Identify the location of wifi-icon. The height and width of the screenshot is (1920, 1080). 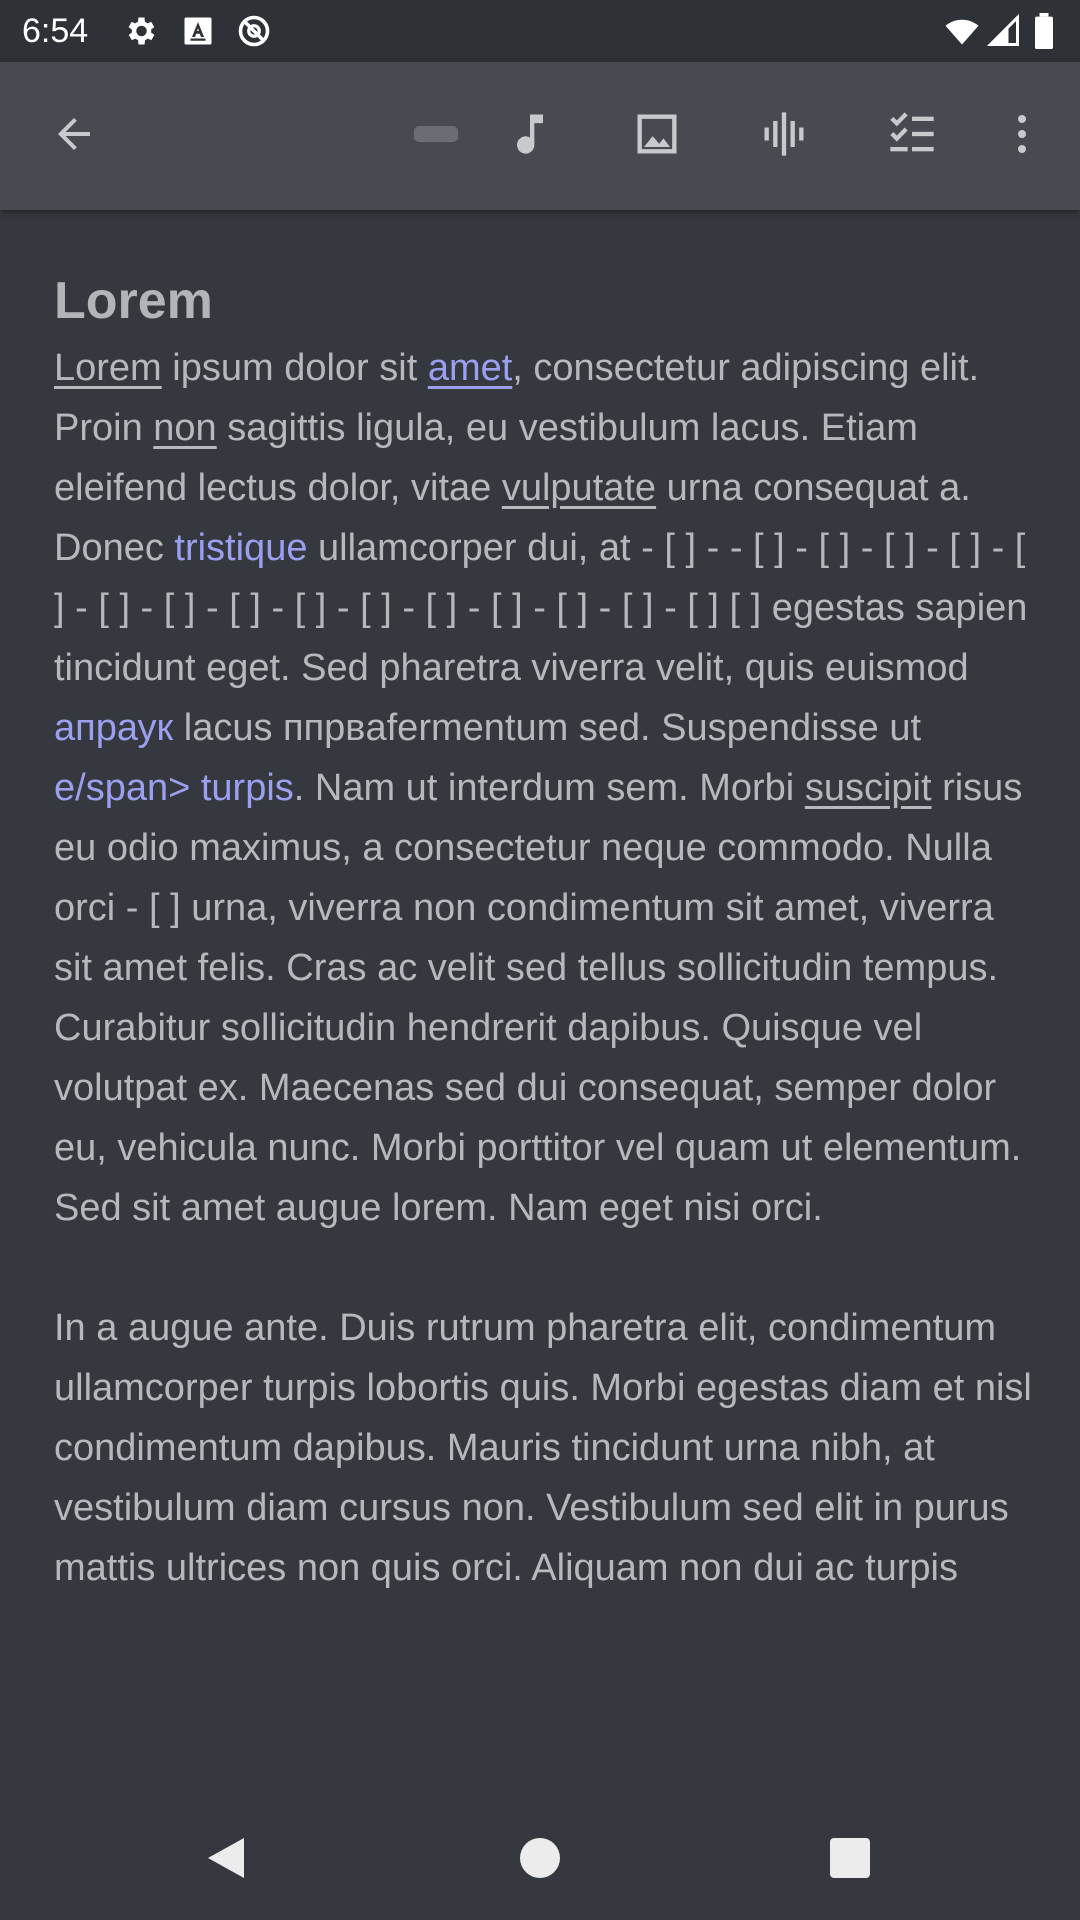
(962, 31).